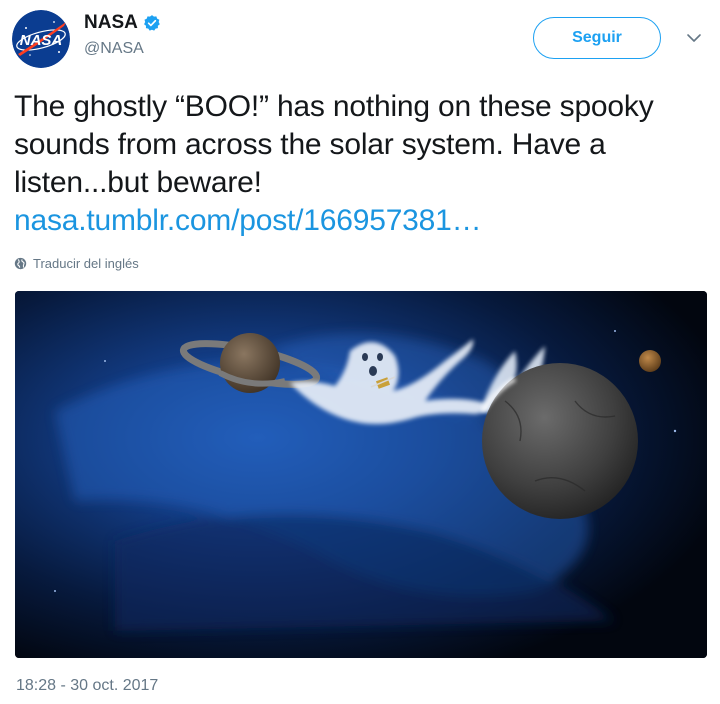 Image resolution: width=720 pixels, height=704 pixels. Describe the element at coordinates (86, 263) in the screenshot. I see `translate-label: Traducir del inglés` at that location.